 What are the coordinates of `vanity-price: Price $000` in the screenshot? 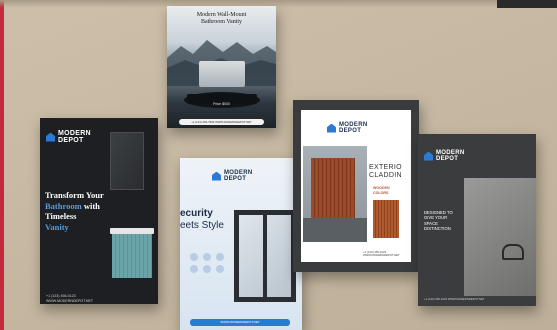 It's located at (221, 104).